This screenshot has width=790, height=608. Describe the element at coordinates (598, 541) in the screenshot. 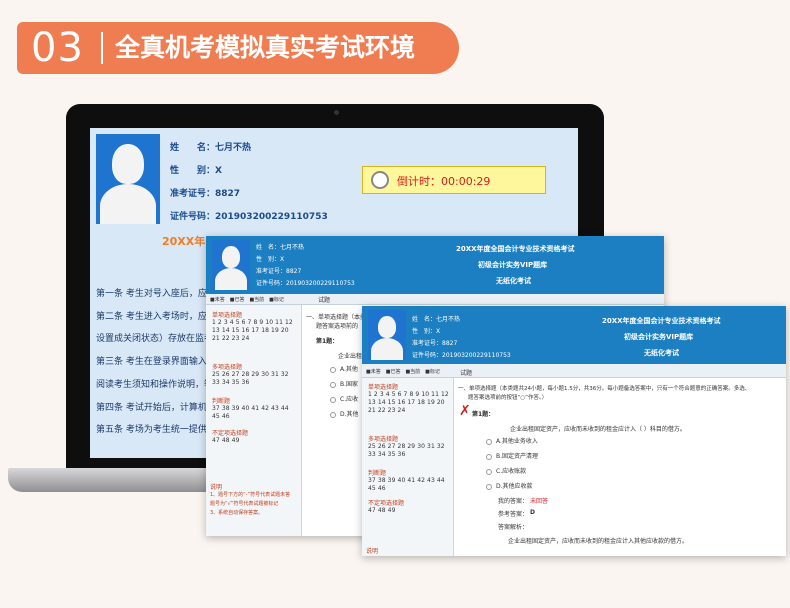

I see `analysis-text: 企业出租固定资产，应收而未收到的租金应计入其他应收款的借方。` at that location.